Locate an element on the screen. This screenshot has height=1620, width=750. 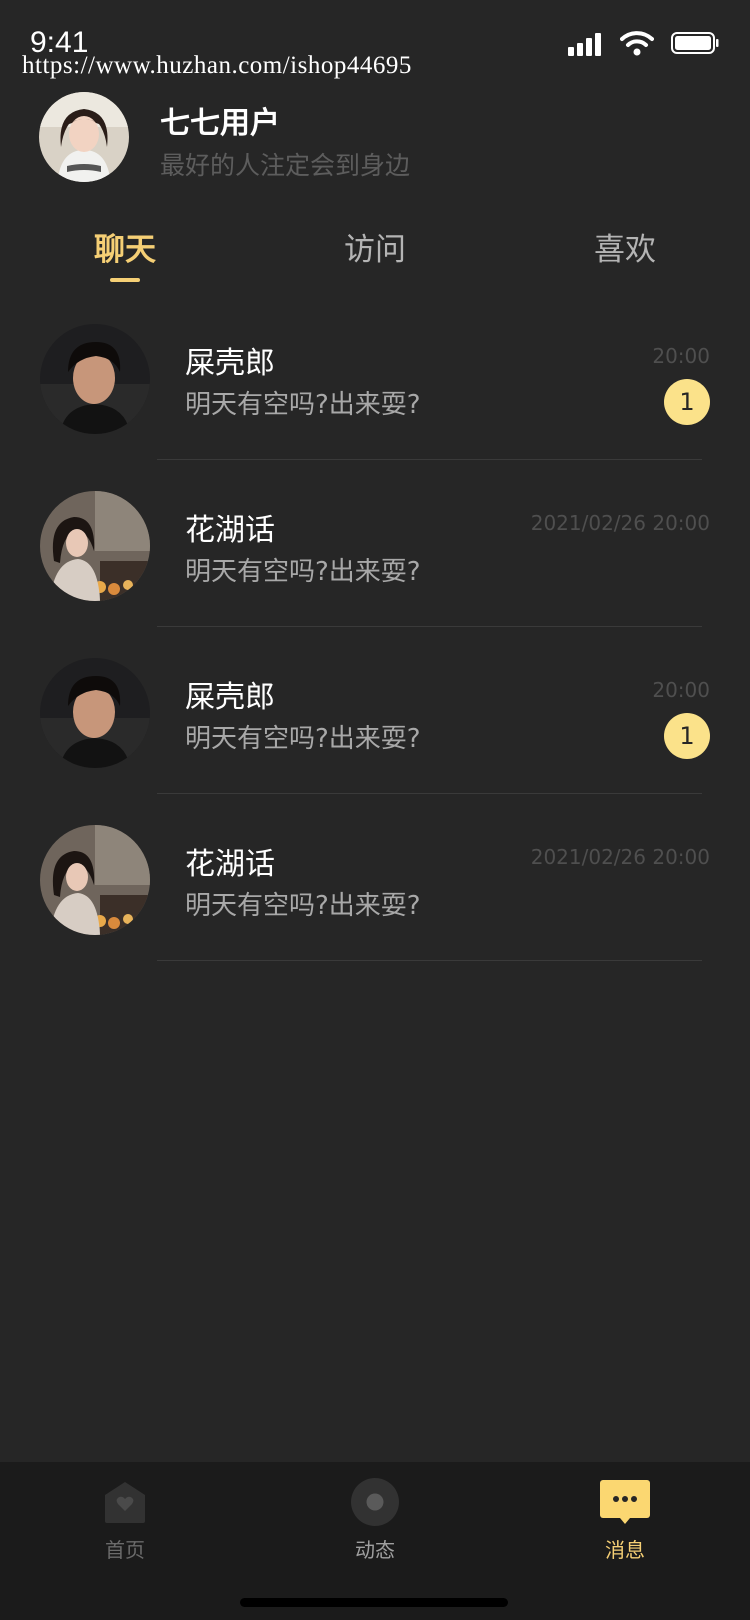
tab-visits: 访问 is located at coordinates (375, 246).